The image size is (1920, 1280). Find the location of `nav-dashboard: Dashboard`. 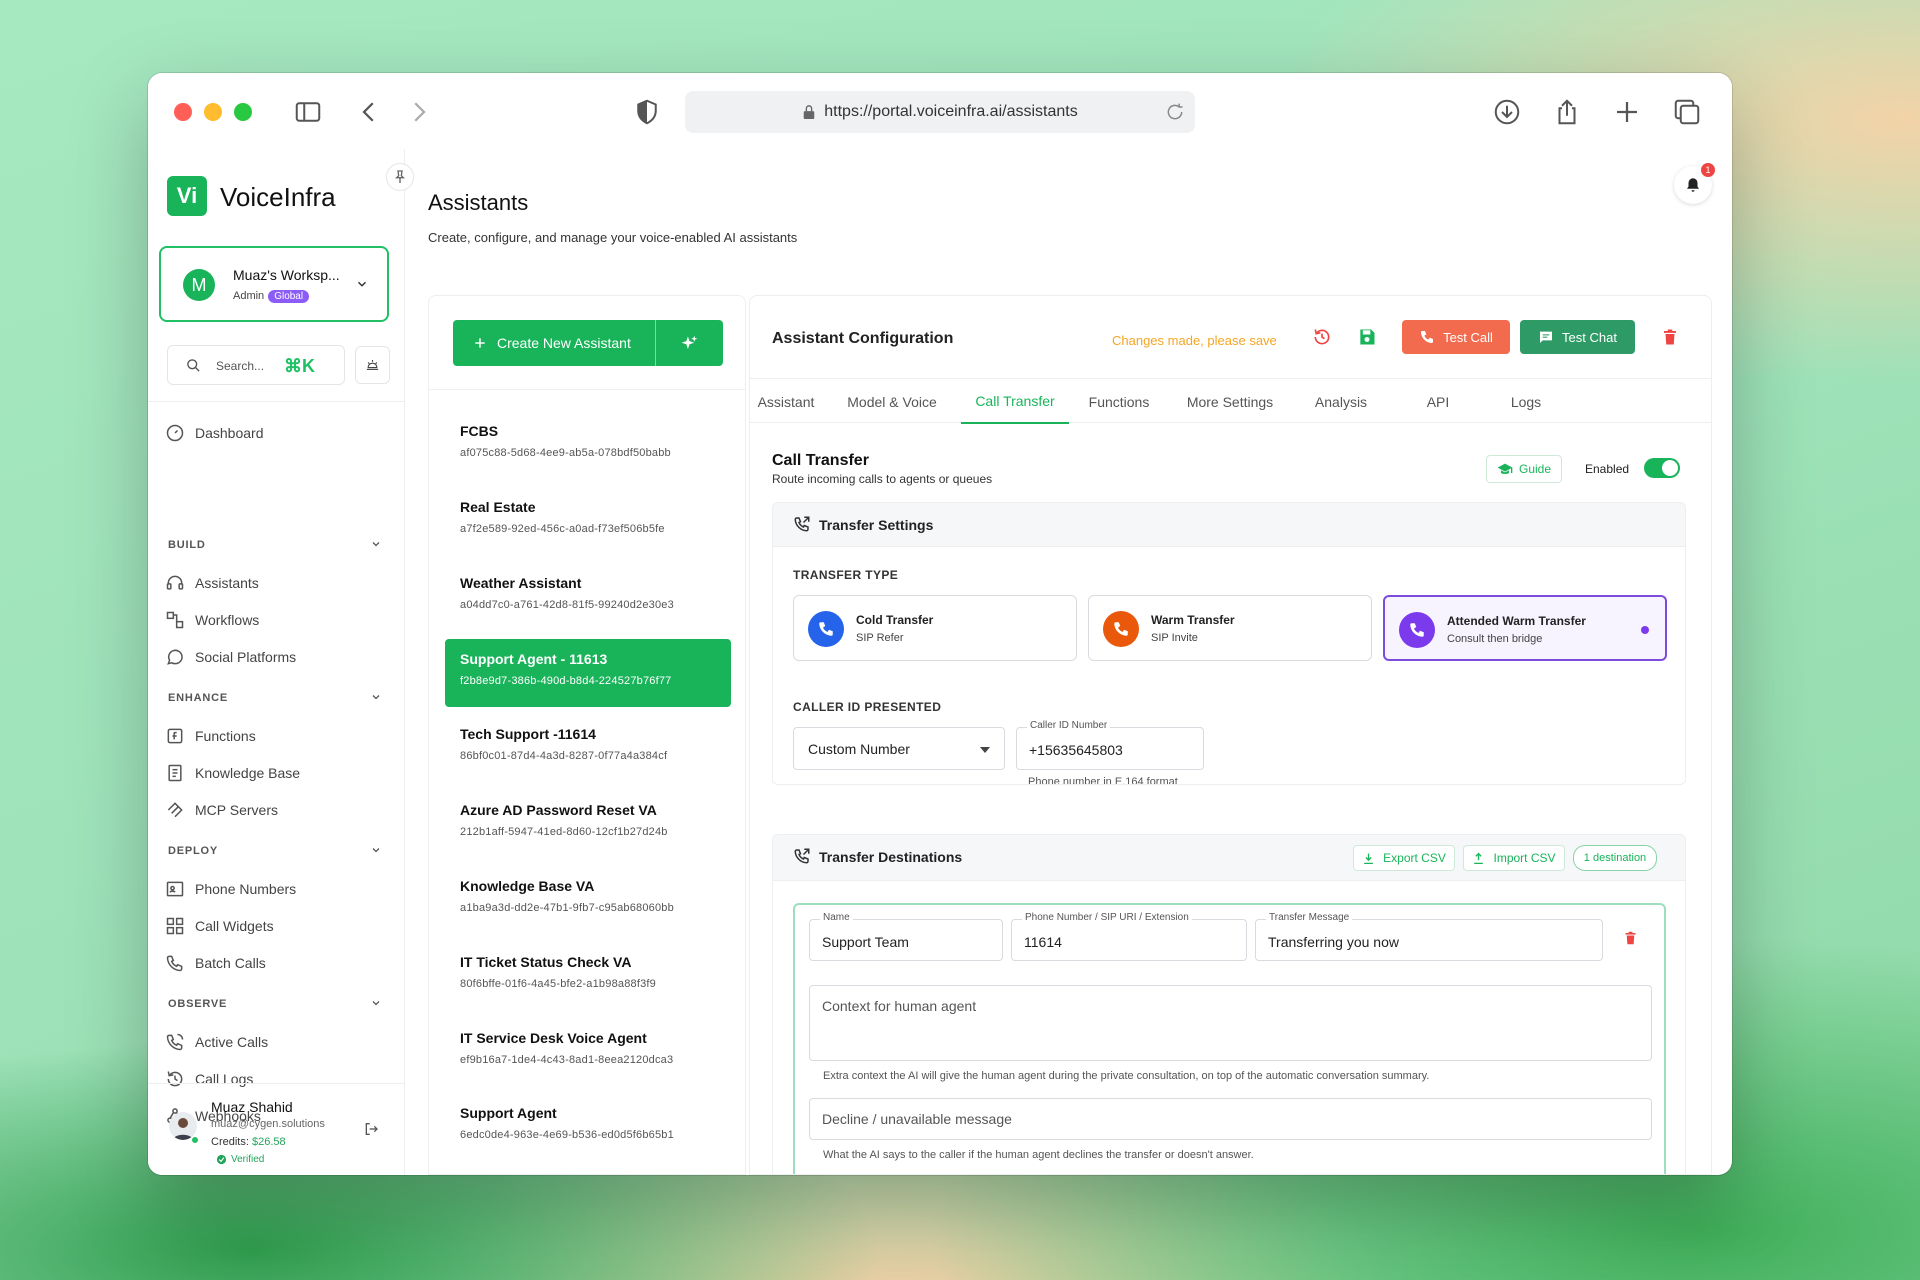

nav-dashboard: Dashboard is located at coordinates (214, 433).